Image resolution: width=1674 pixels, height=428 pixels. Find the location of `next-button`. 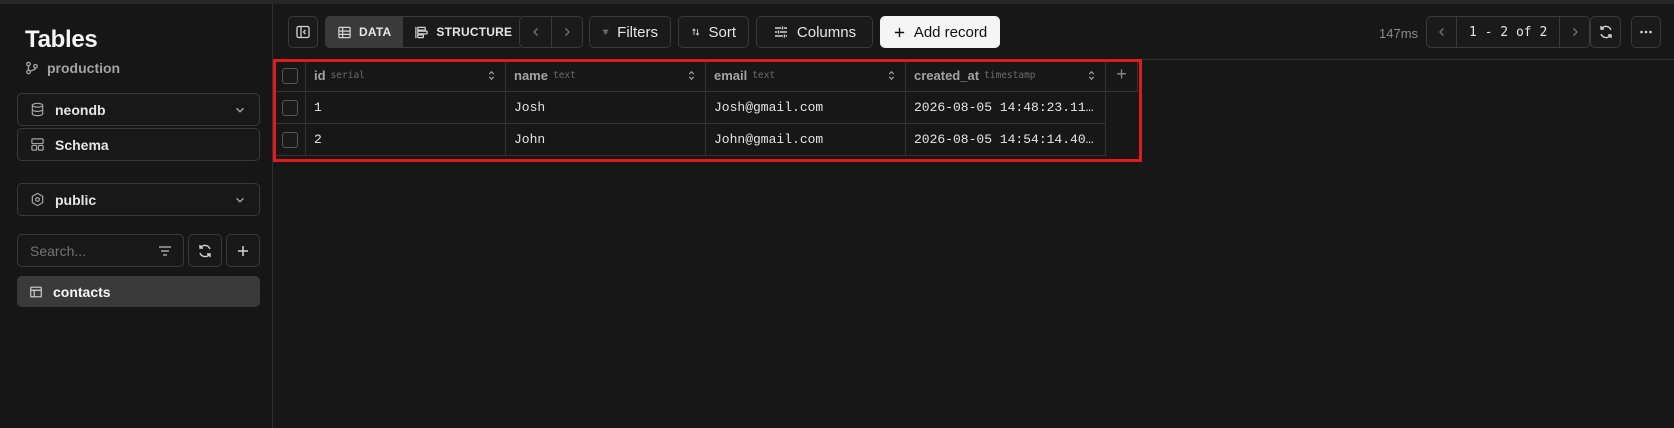

next-button is located at coordinates (566, 32).